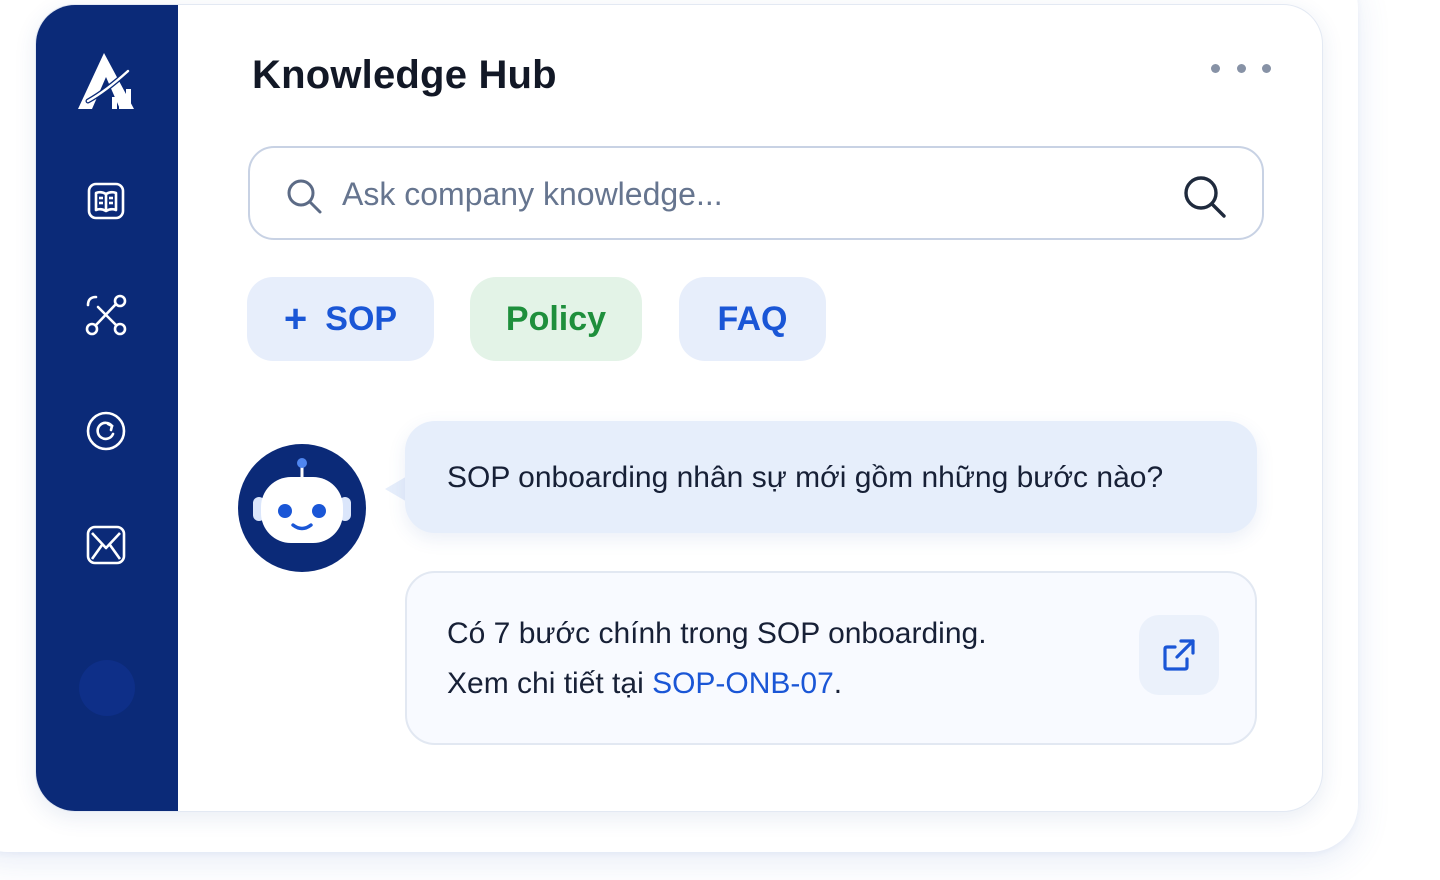 This screenshot has width=1440, height=880. What do you see at coordinates (106, 81) in the screenshot?
I see `logo-icon` at bounding box center [106, 81].